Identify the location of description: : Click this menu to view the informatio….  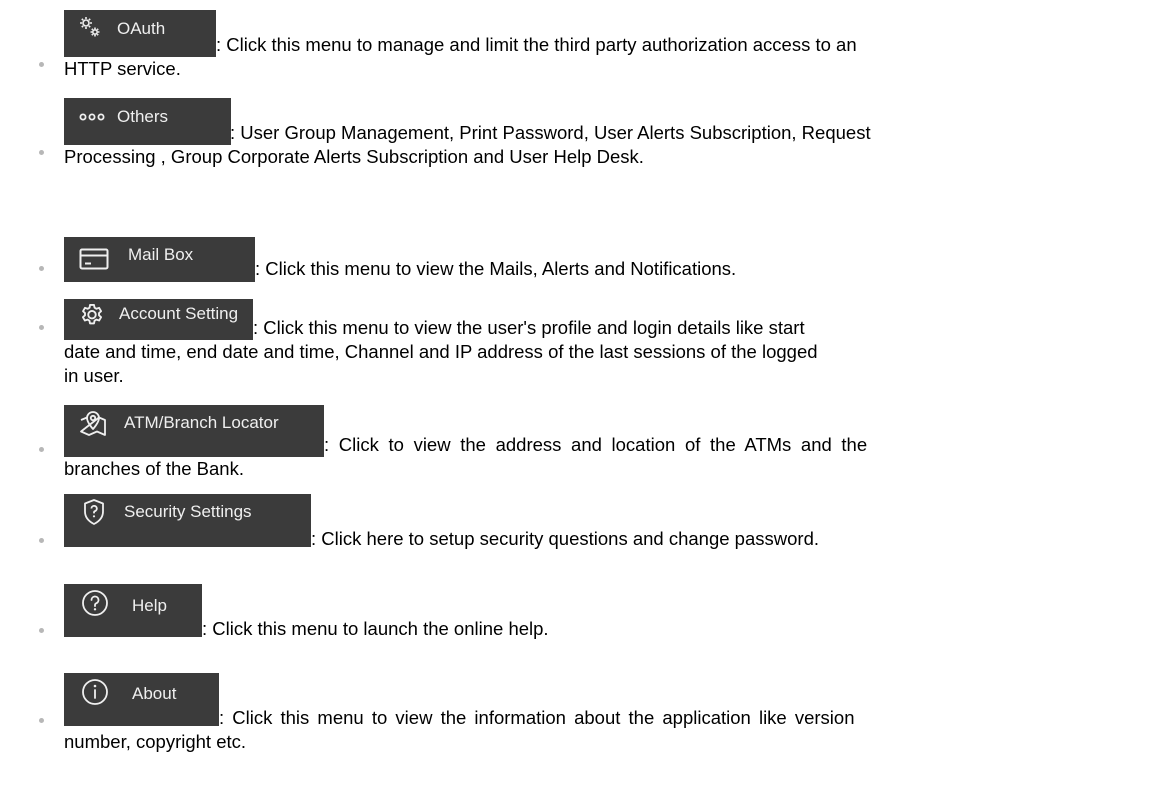
(604, 730).